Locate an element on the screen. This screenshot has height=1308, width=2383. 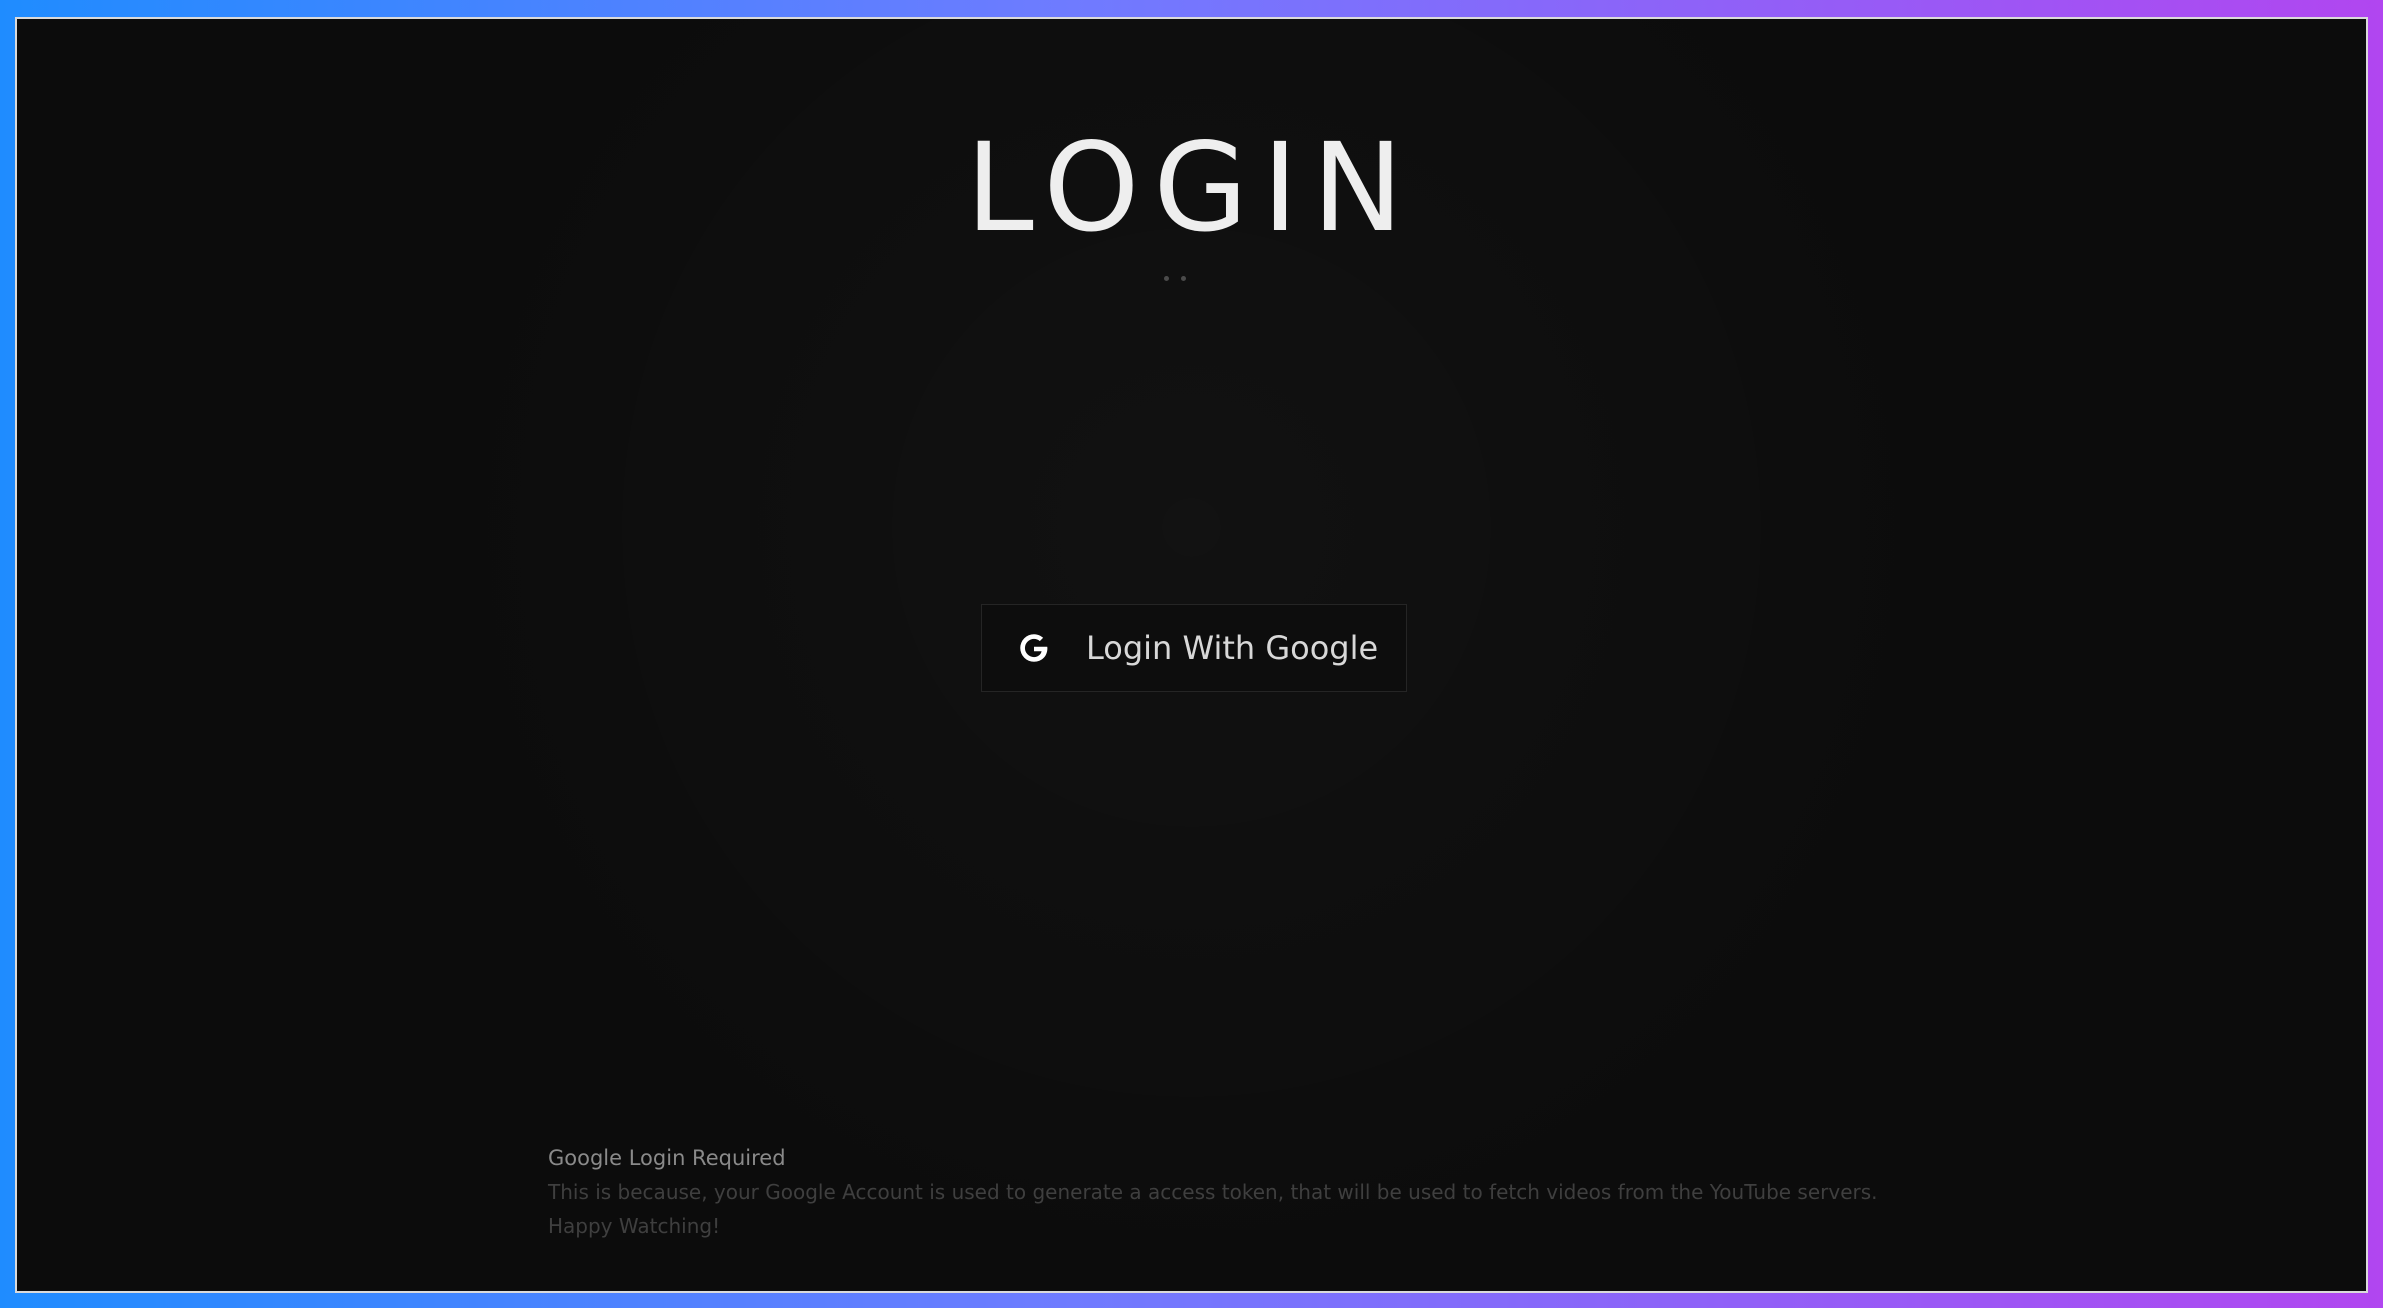
google-g-icon is located at coordinates (1034, 648).